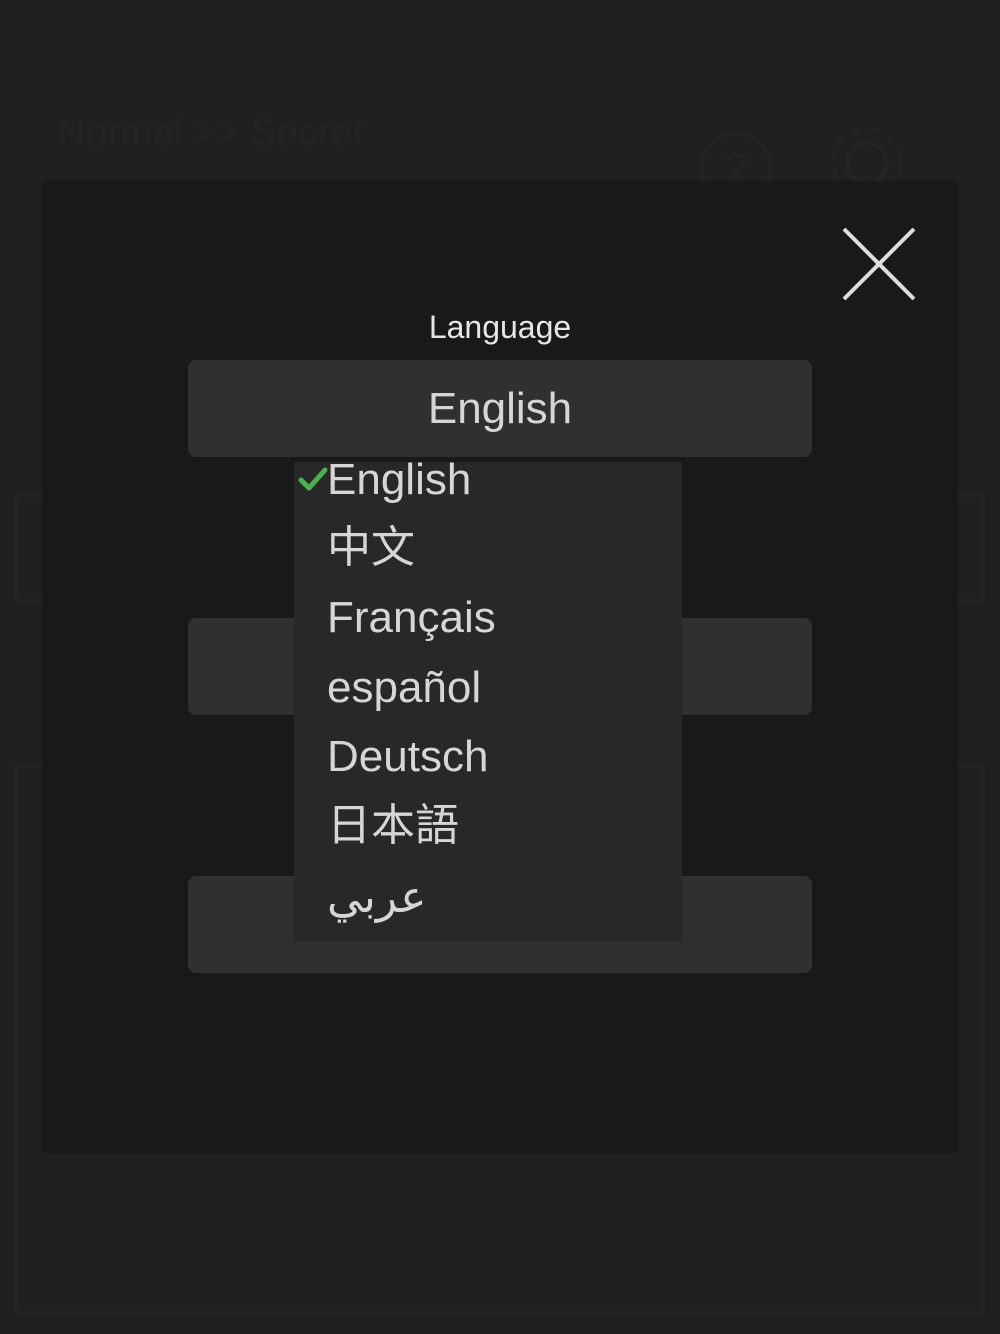 The height and width of the screenshot is (1334, 1000). I want to click on background-title: Normal >> Secret, so click(211, 133).